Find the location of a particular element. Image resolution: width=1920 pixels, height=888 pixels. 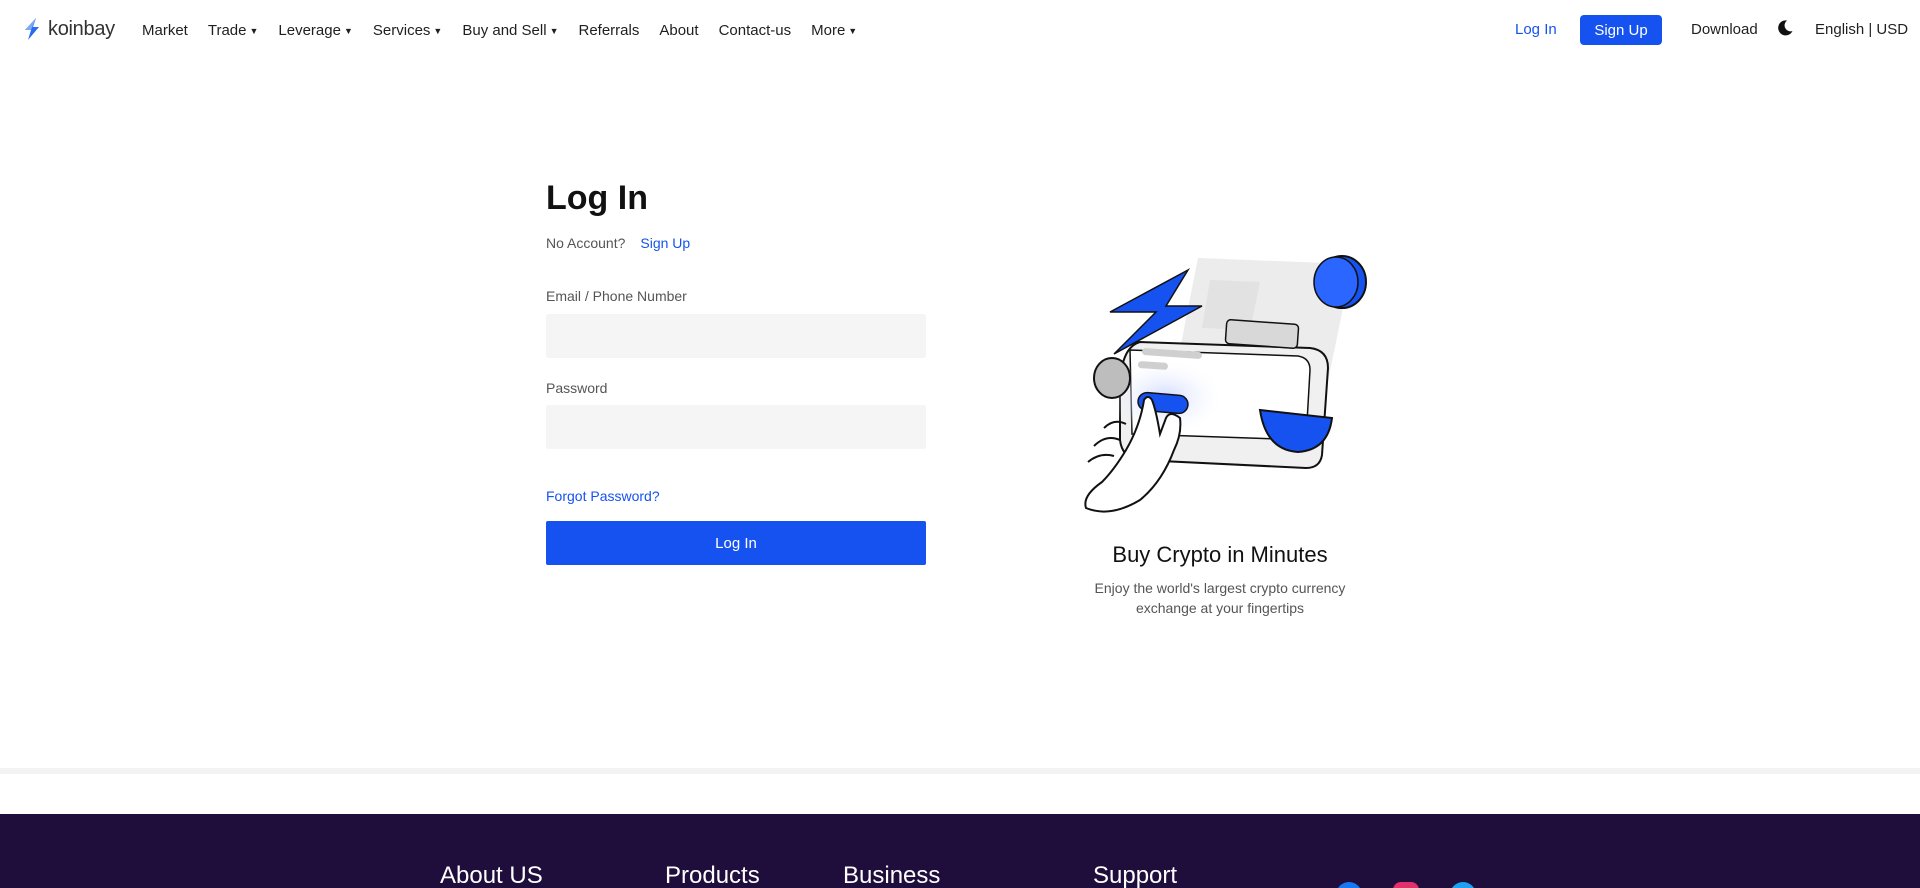

brand-logo: koinbay is located at coordinates (68, 29).